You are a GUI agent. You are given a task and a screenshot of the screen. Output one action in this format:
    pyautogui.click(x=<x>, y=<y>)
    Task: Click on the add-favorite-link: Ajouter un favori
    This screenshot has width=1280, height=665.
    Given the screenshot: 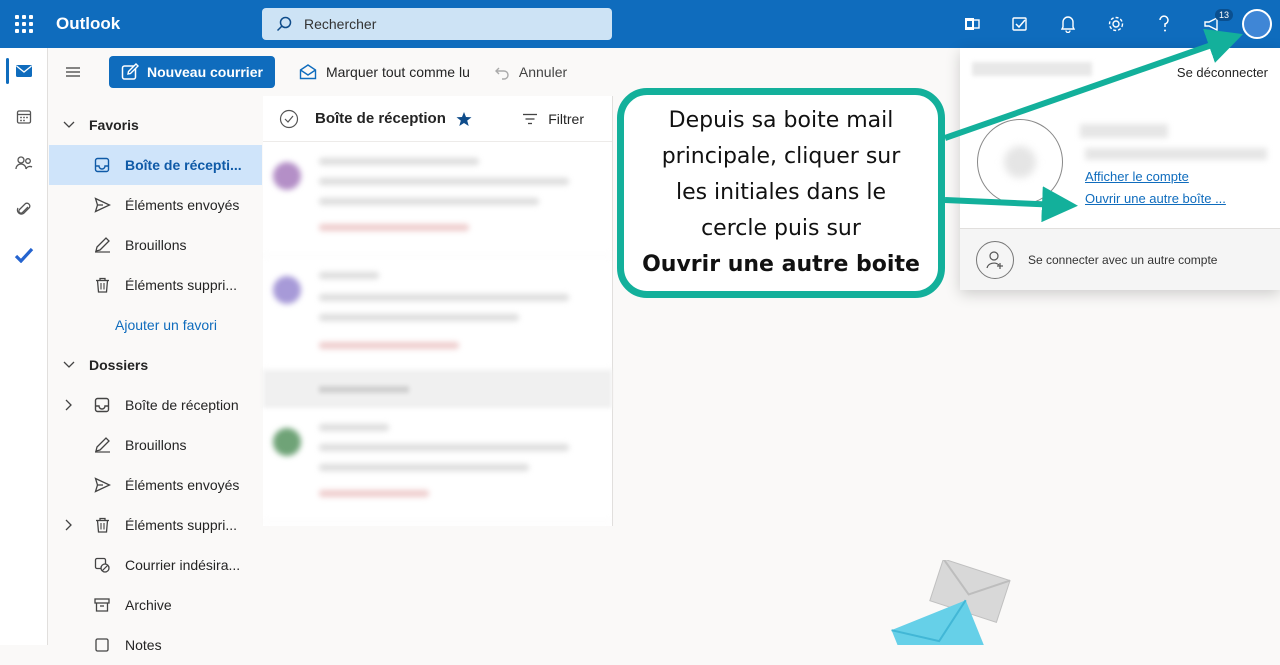 What is the action you would take?
    pyautogui.click(x=155, y=325)
    